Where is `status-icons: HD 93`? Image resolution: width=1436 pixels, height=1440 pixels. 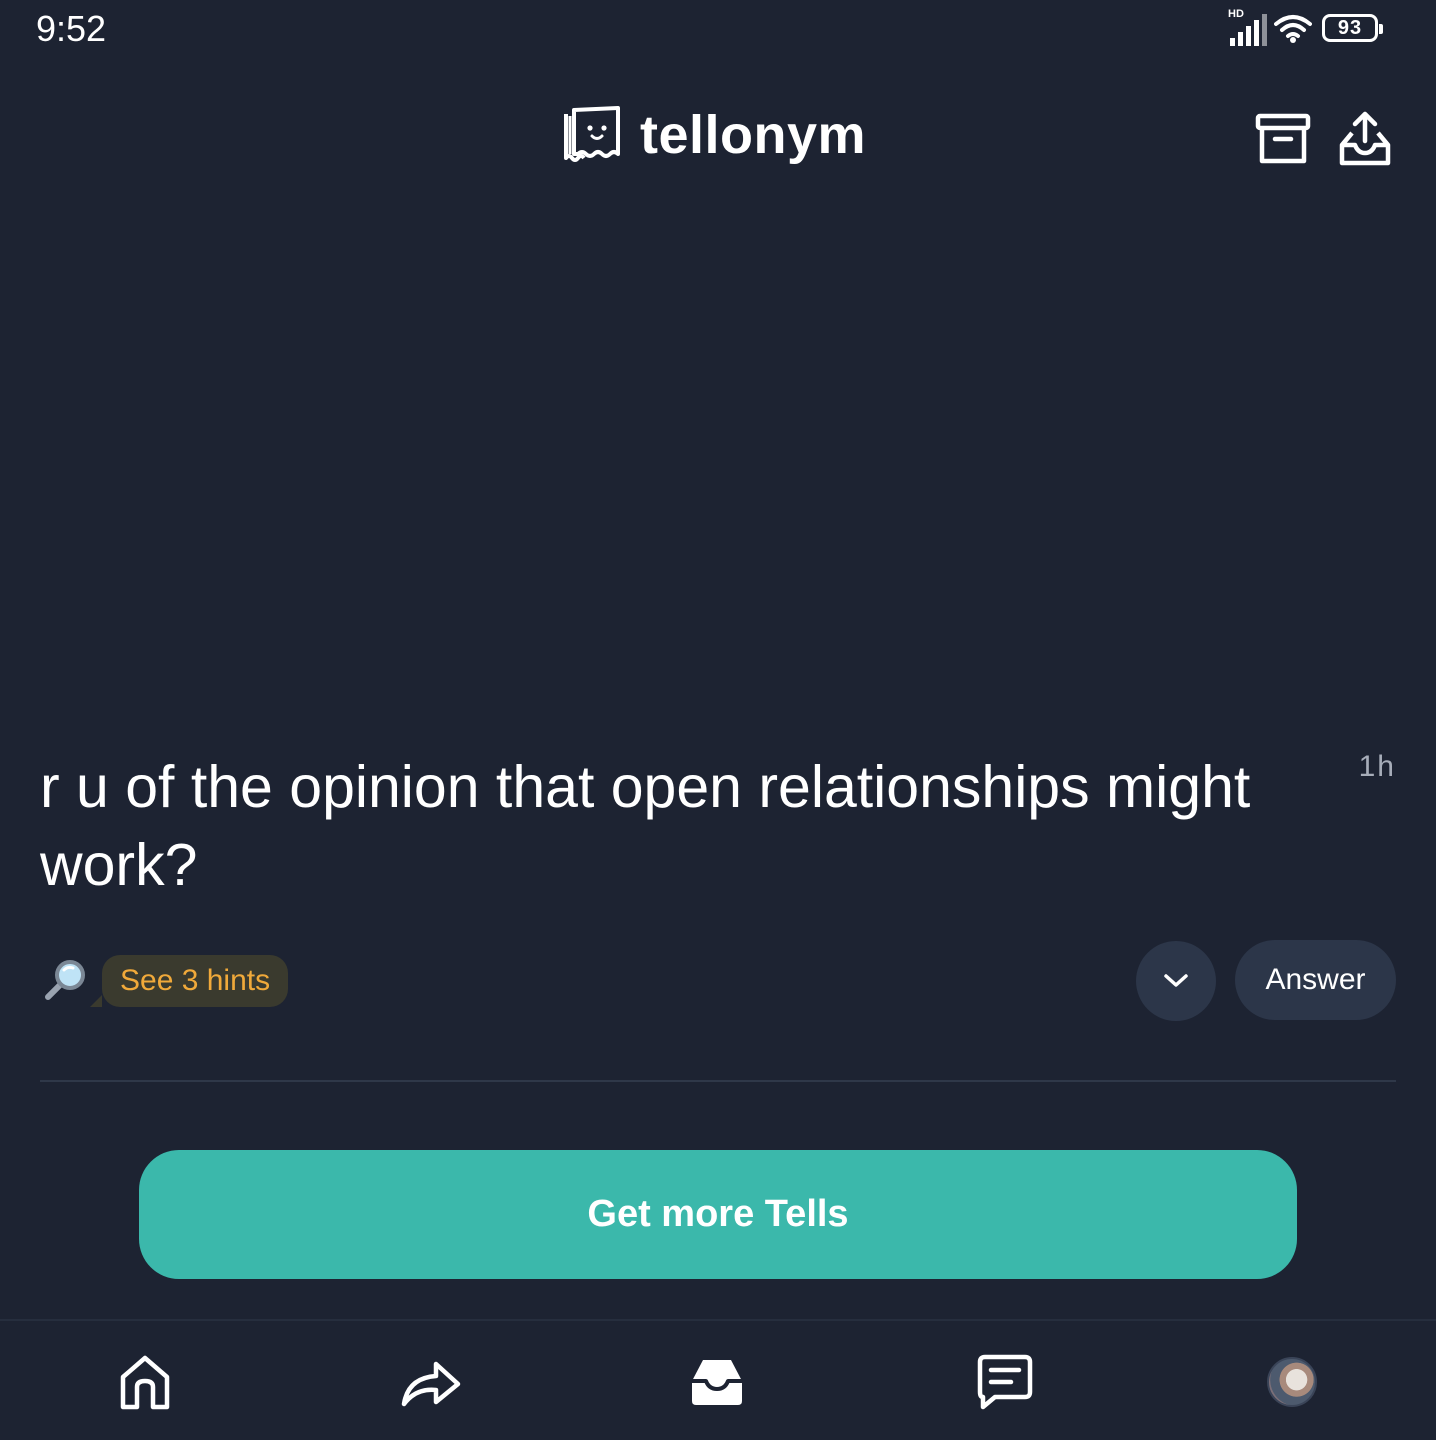
status-icons: HD 93 is located at coordinates (1305, 28).